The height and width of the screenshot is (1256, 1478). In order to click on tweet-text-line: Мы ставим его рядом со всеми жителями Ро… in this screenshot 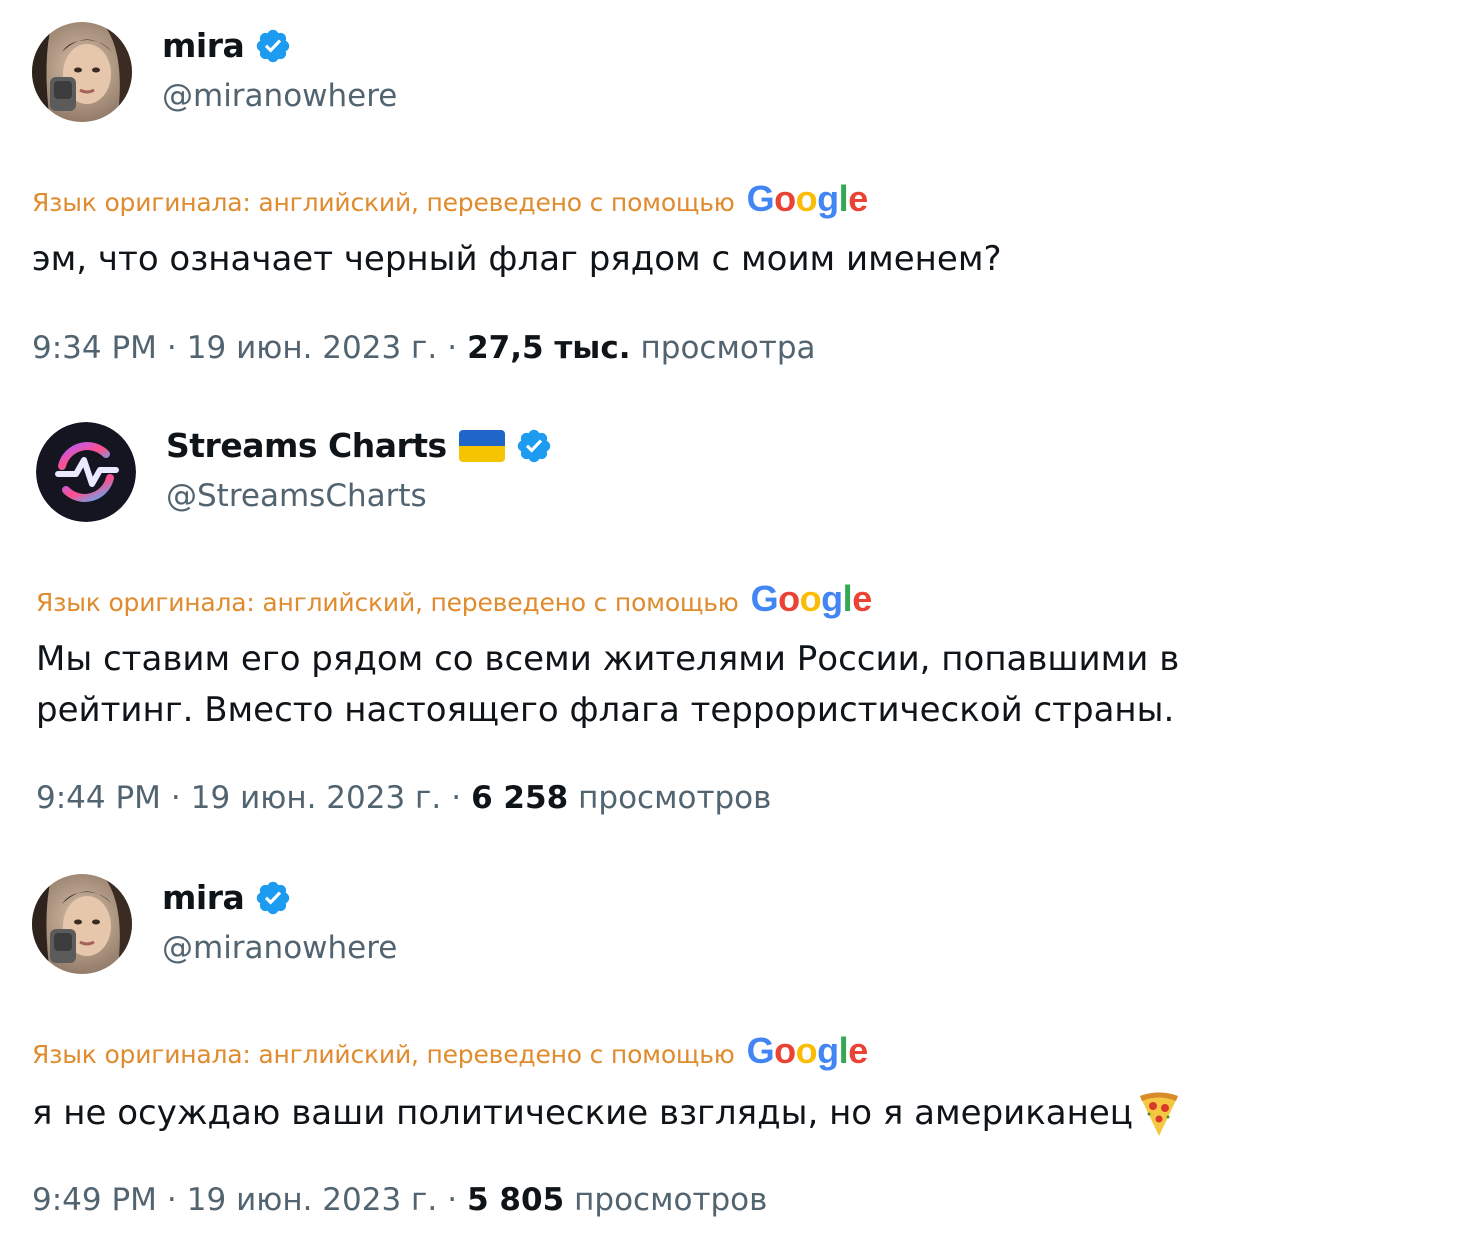, I will do `click(608, 659)`.